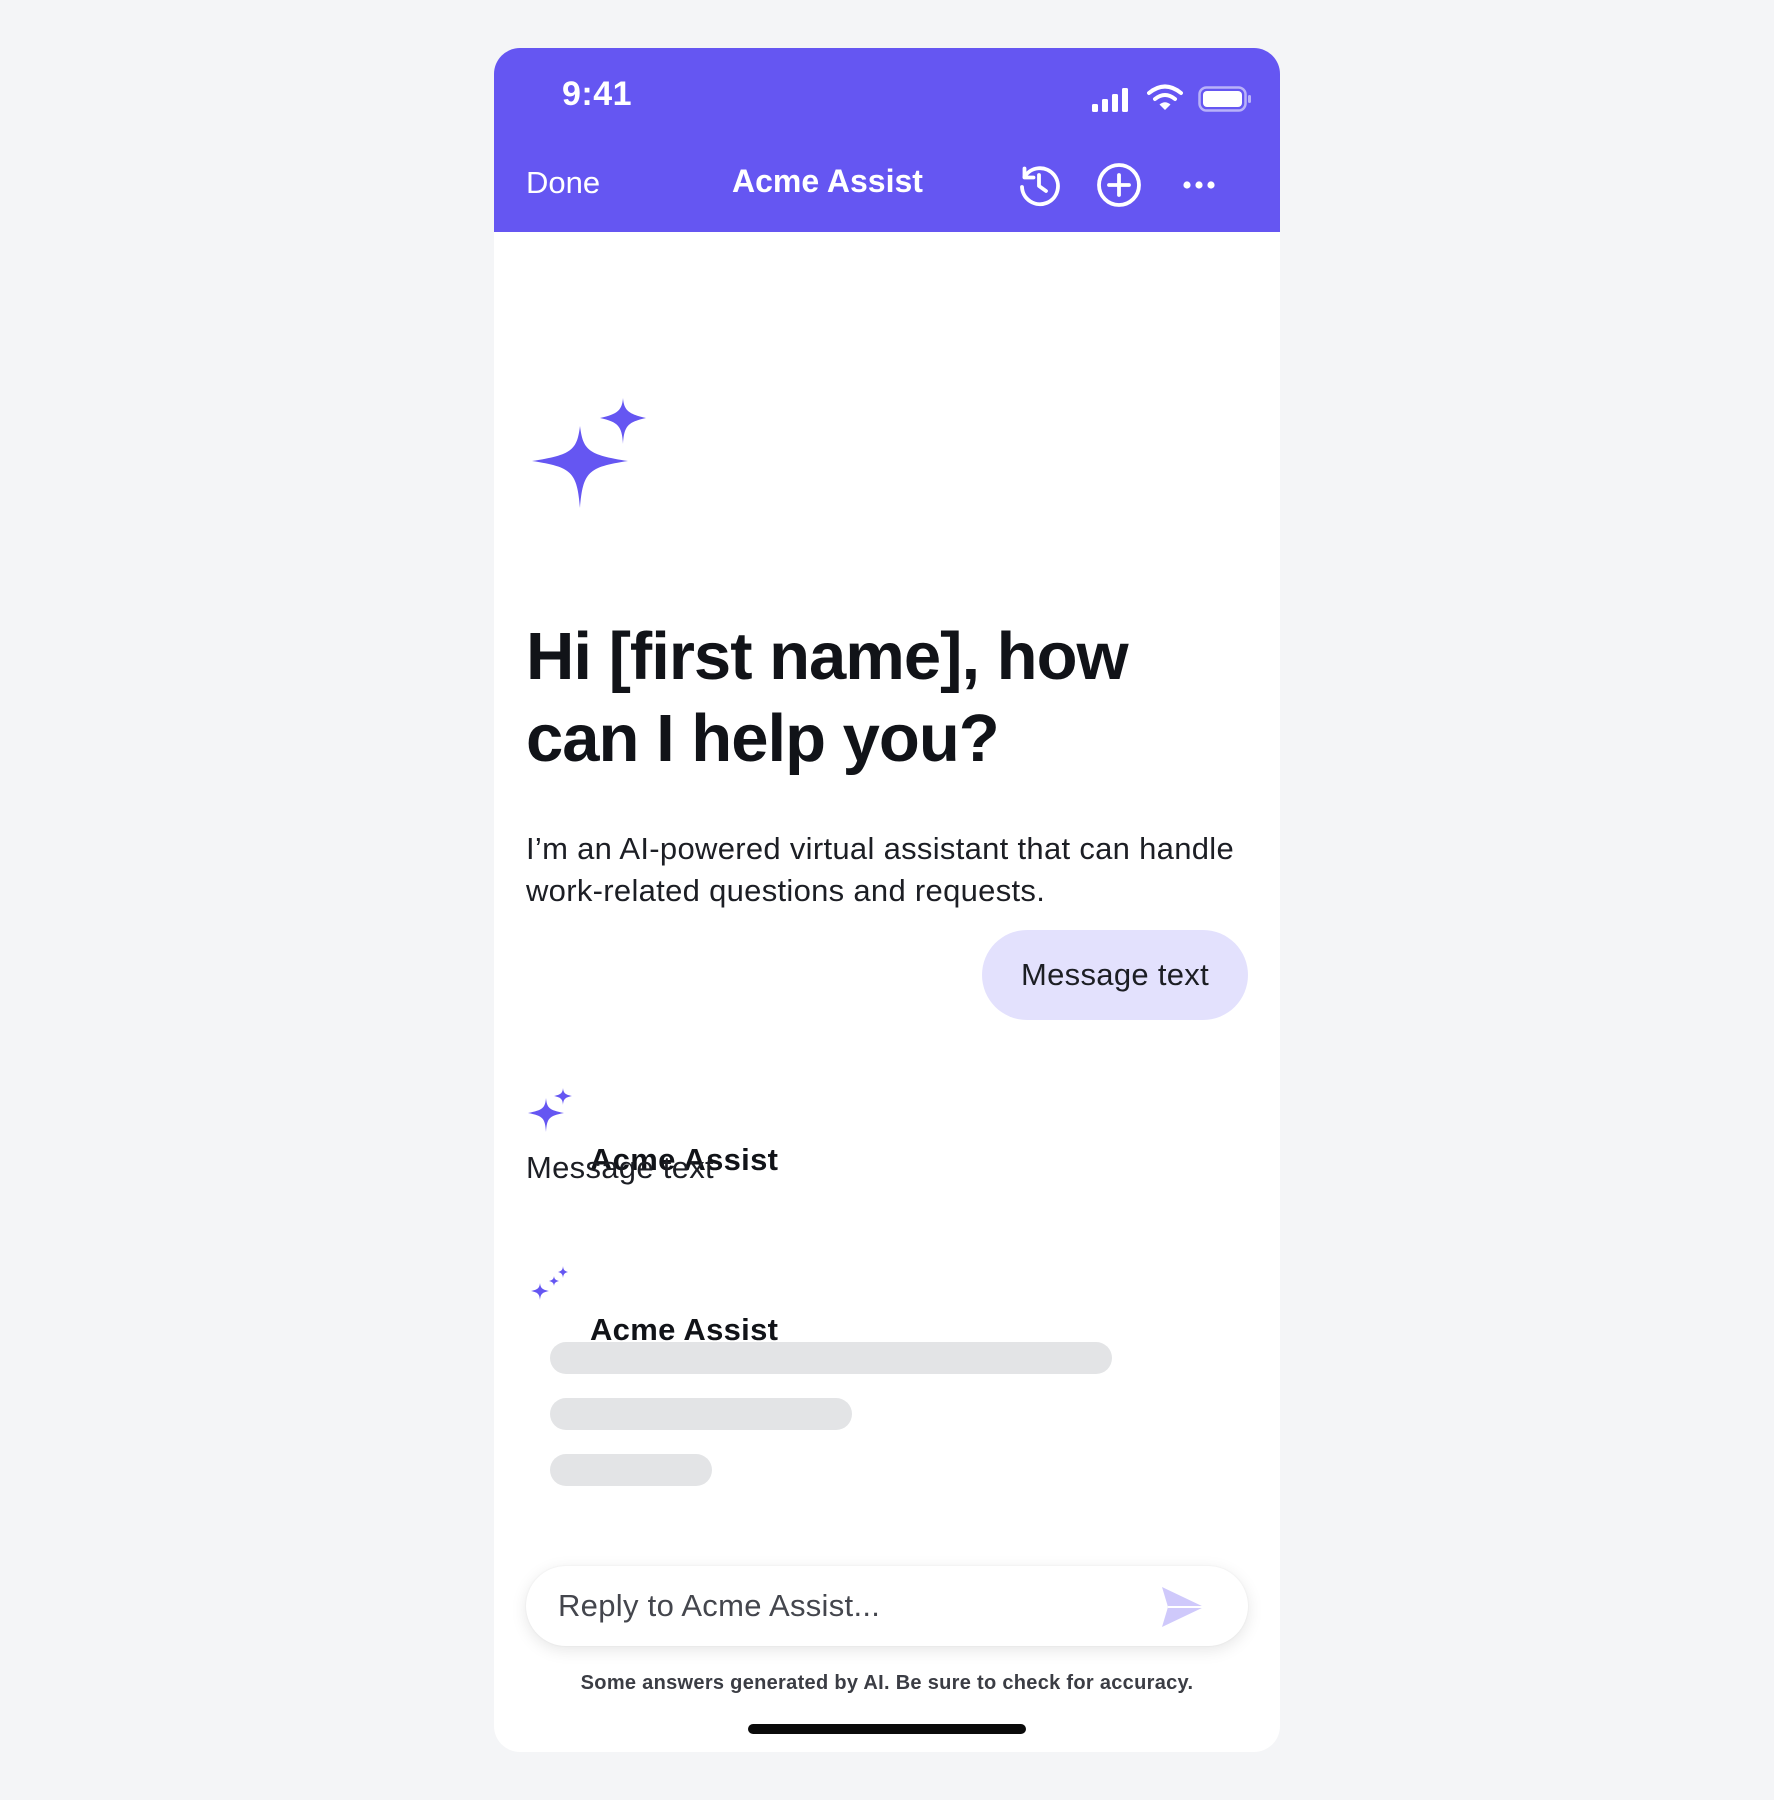 The width and height of the screenshot is (1774, 1800). What do you see at coordinates (1199, 185) in the screenshot?
I see `more-icon` at bounding box center [1199, 185].